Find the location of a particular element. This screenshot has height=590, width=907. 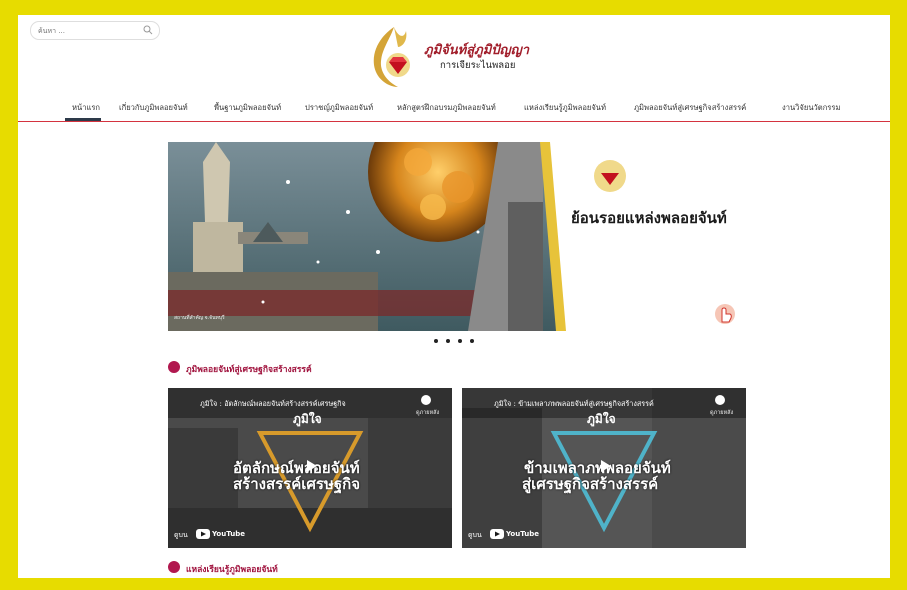

banner-caption: สถานที่สำคัญ จ.จันทบุรี is located at coordinates (199, 318).